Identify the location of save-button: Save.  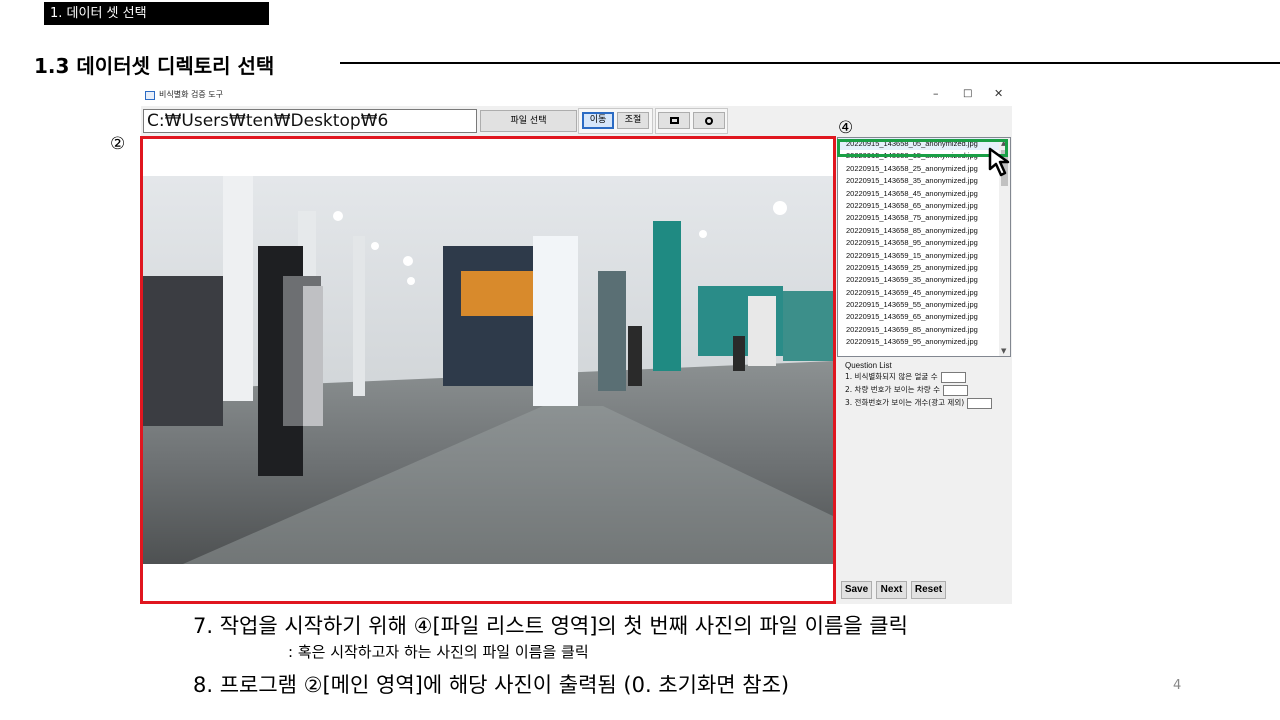
(856, 590).